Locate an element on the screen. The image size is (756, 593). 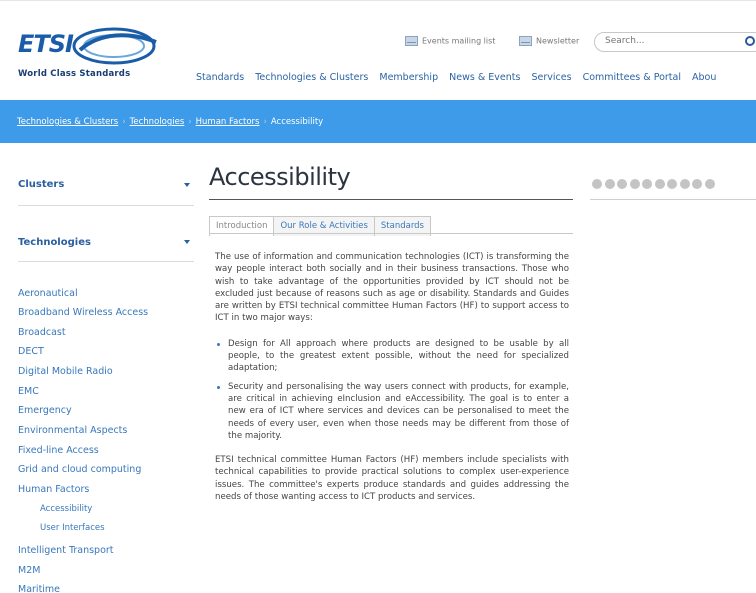
search-icon is located at coordinates (750, 41).